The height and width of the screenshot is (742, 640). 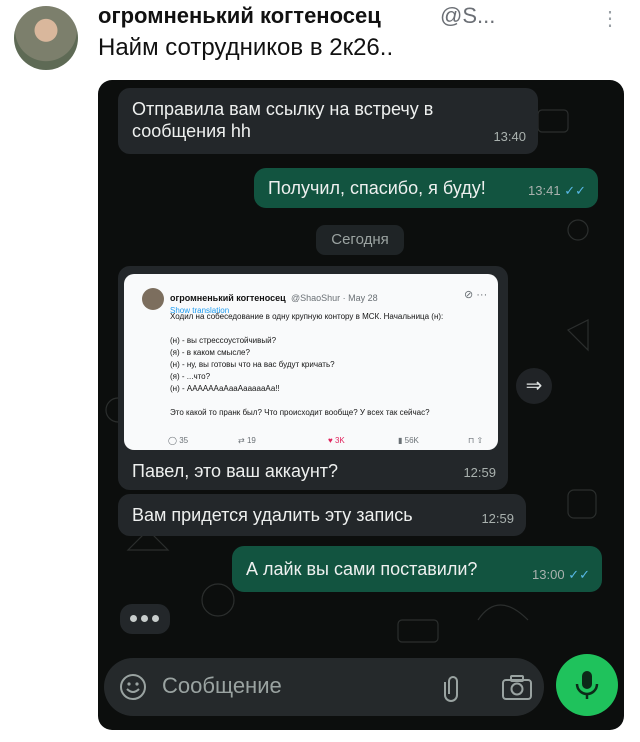 I want to click on screenshot-icons: ⊘ ···, so click(x=476, y=295).